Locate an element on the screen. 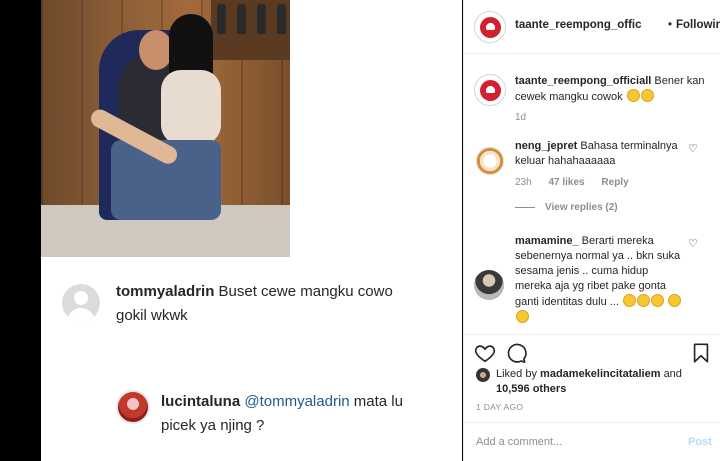 The image size is (720, 461). comment-username: neng_jepret is located at coordinates (546, 146).